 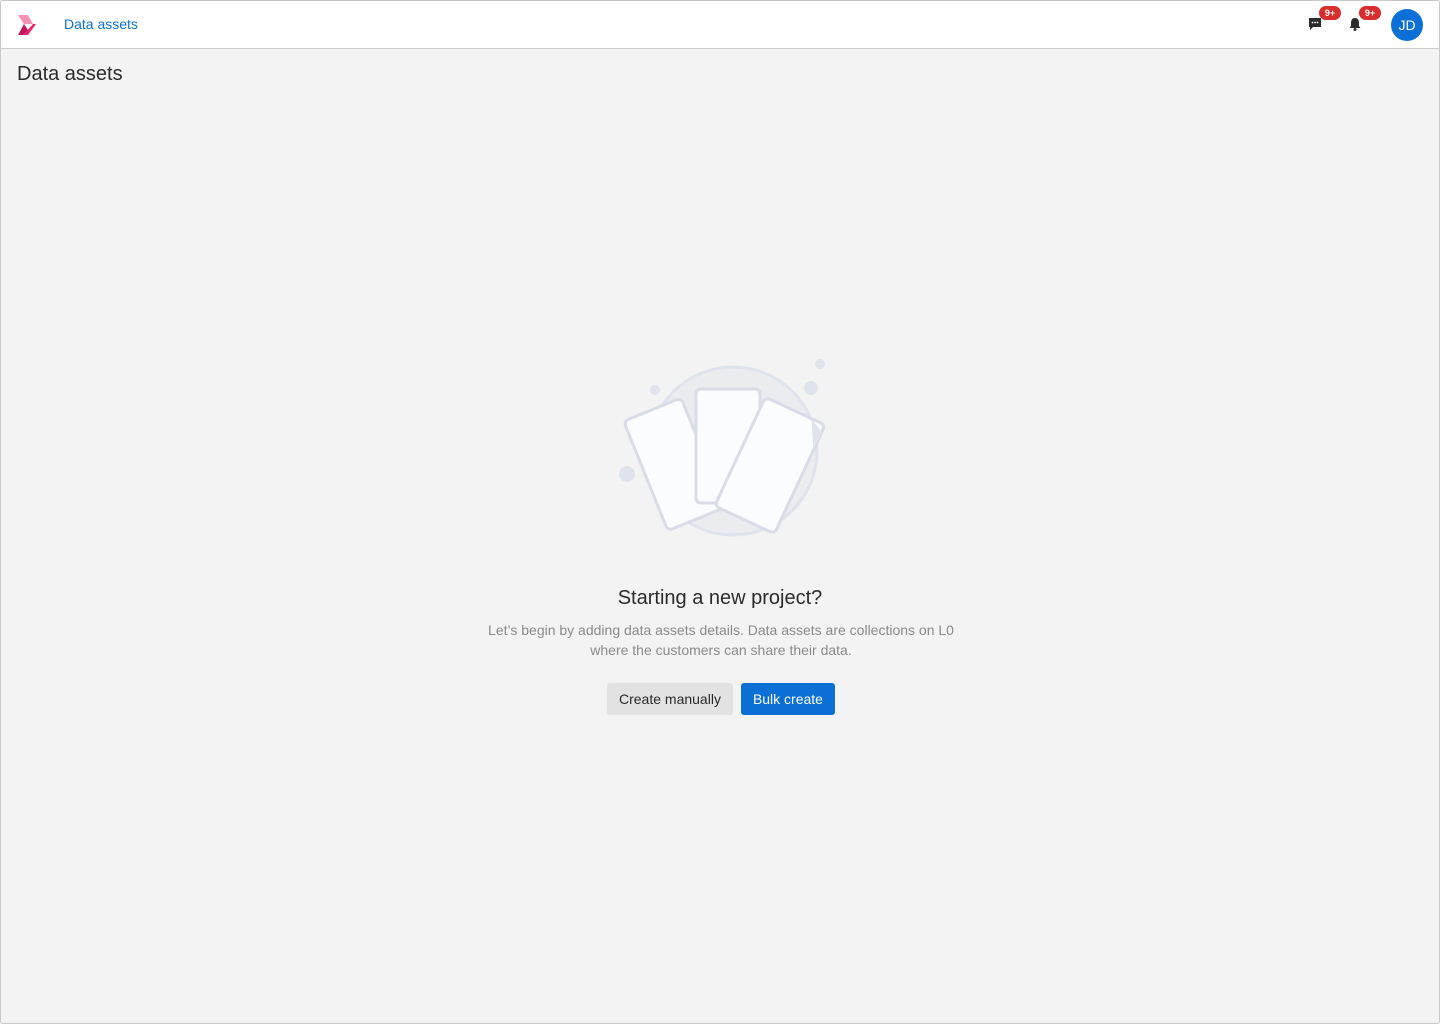 I want to click on app-logo-icon, so click(x=27, y=25).